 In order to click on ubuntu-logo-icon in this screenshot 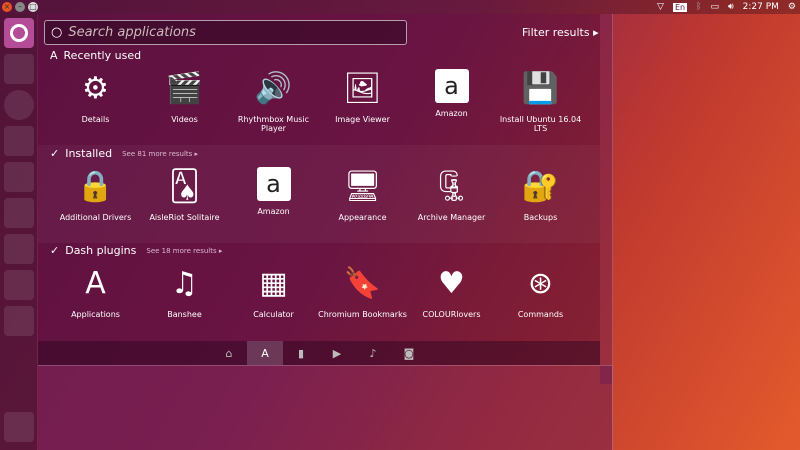, I will do `click(19, 33)`.